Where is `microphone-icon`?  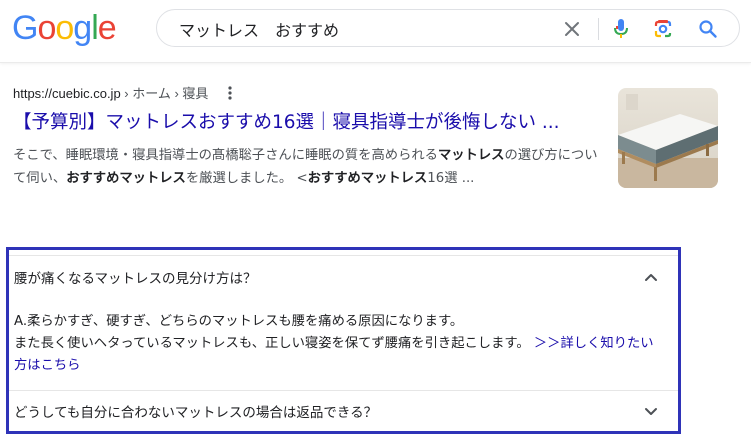 microphone-icon is located at coordinates (621, 29).